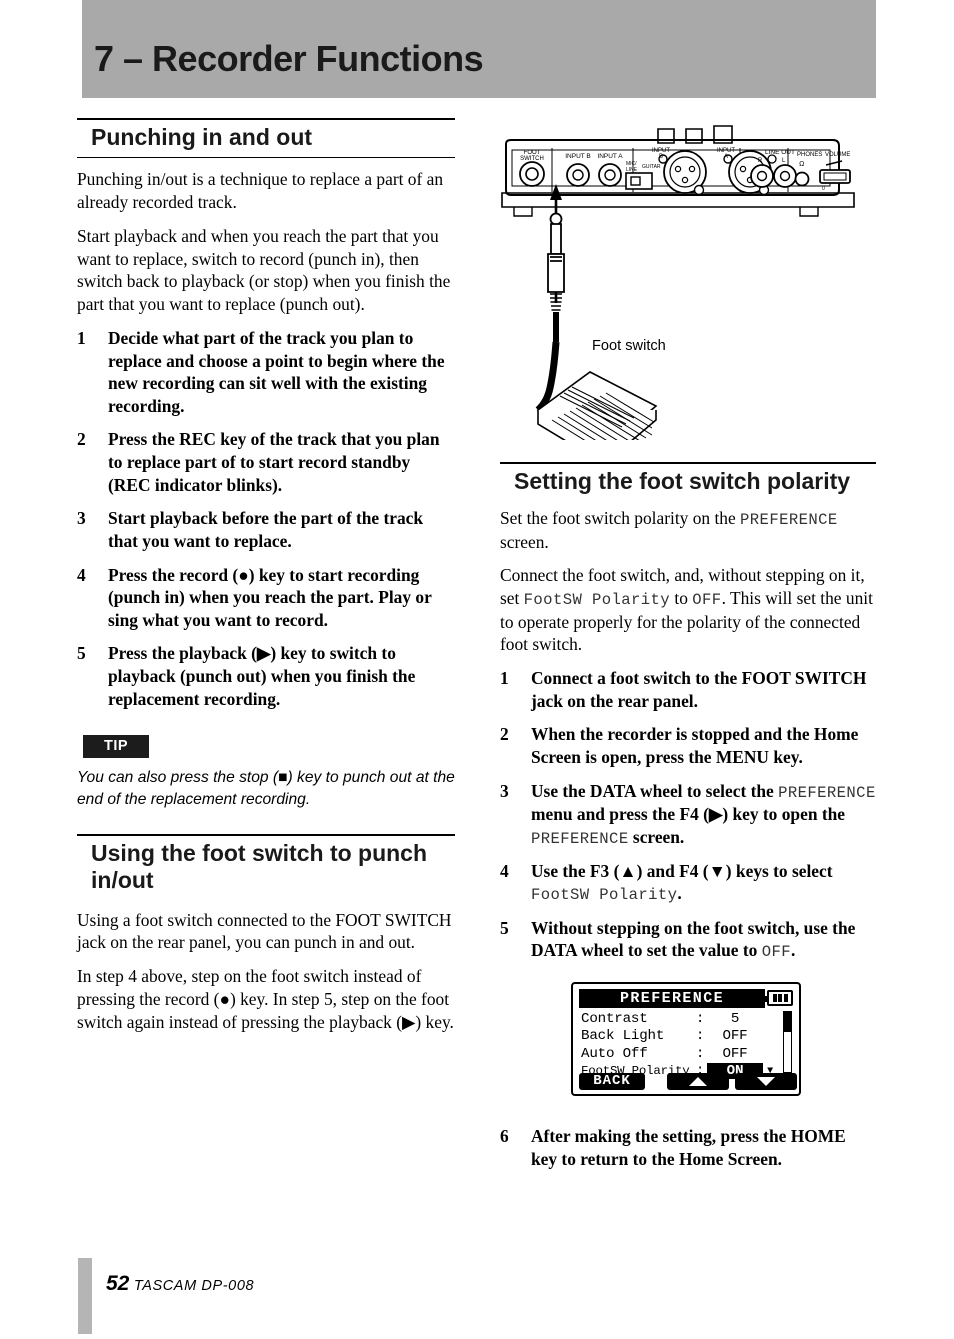 The width and height of the screenshot is (954, 1339). I want to click on section-heading-footswitch-punch: Using the foot switch to punch in/out, so click(266, 867).